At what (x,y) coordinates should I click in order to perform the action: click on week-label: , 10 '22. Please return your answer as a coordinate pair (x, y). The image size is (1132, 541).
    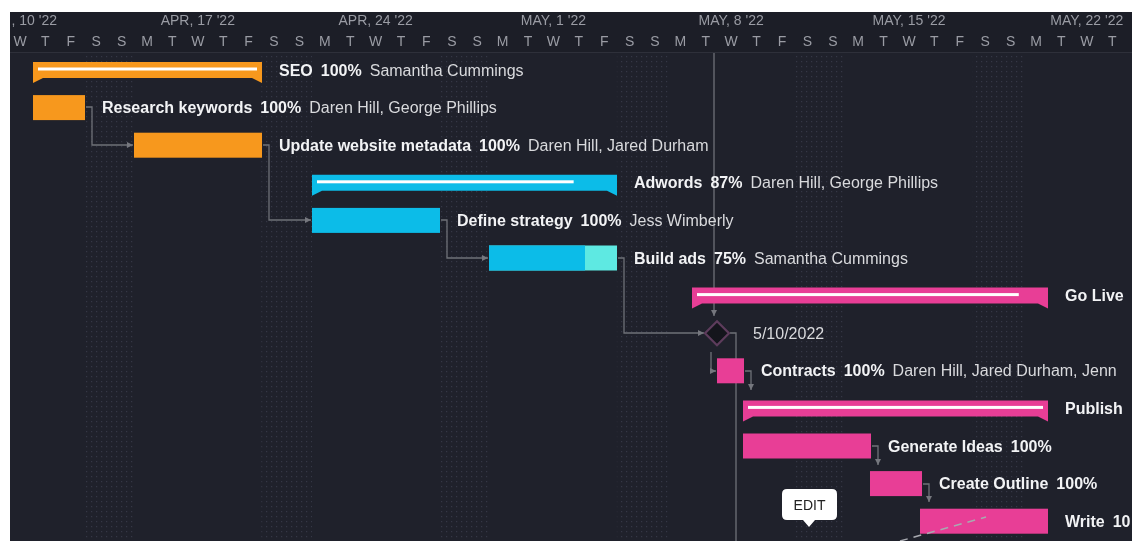
    Looking at the image, I should click on (34, 20).